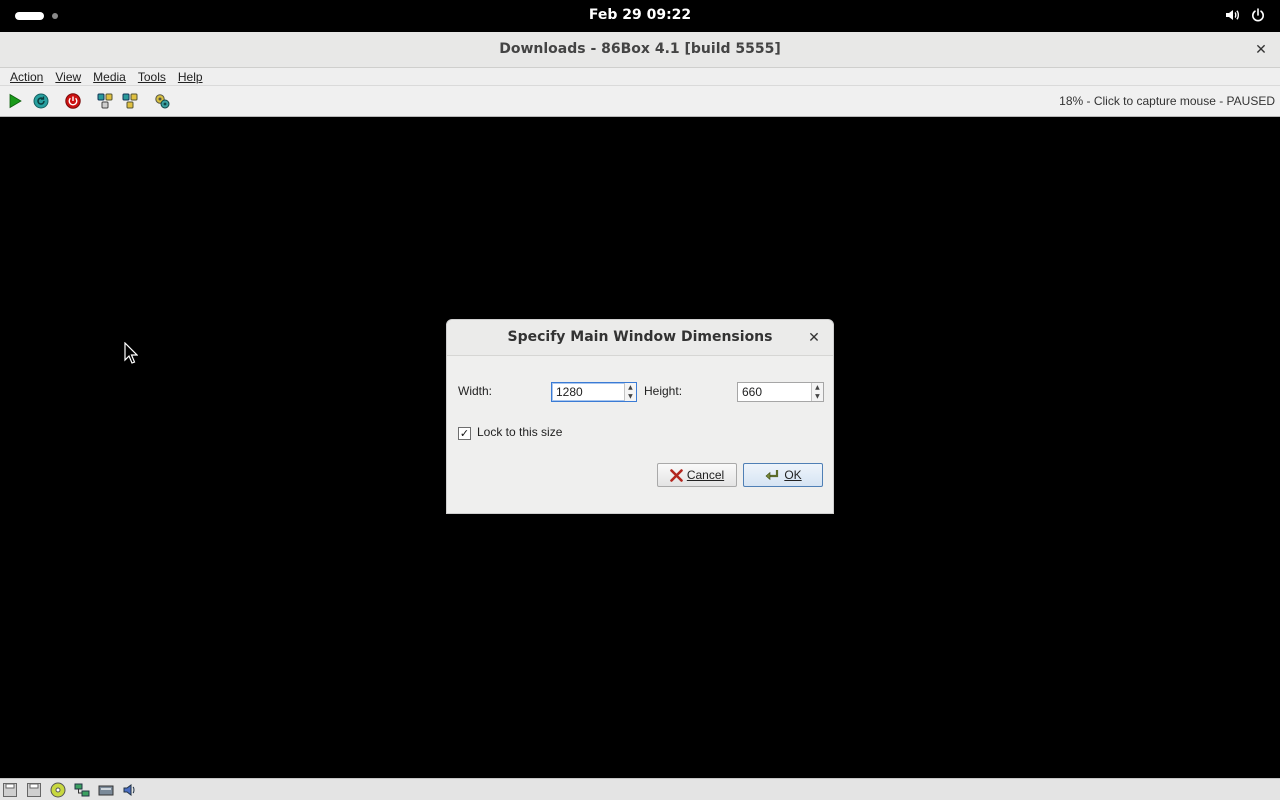 The height and width of the screenshot is (800, 1280). What do you see at coordinates (68, 77) in the screenshot?
I see `menu-view: View` at bounding box center [68, 77].